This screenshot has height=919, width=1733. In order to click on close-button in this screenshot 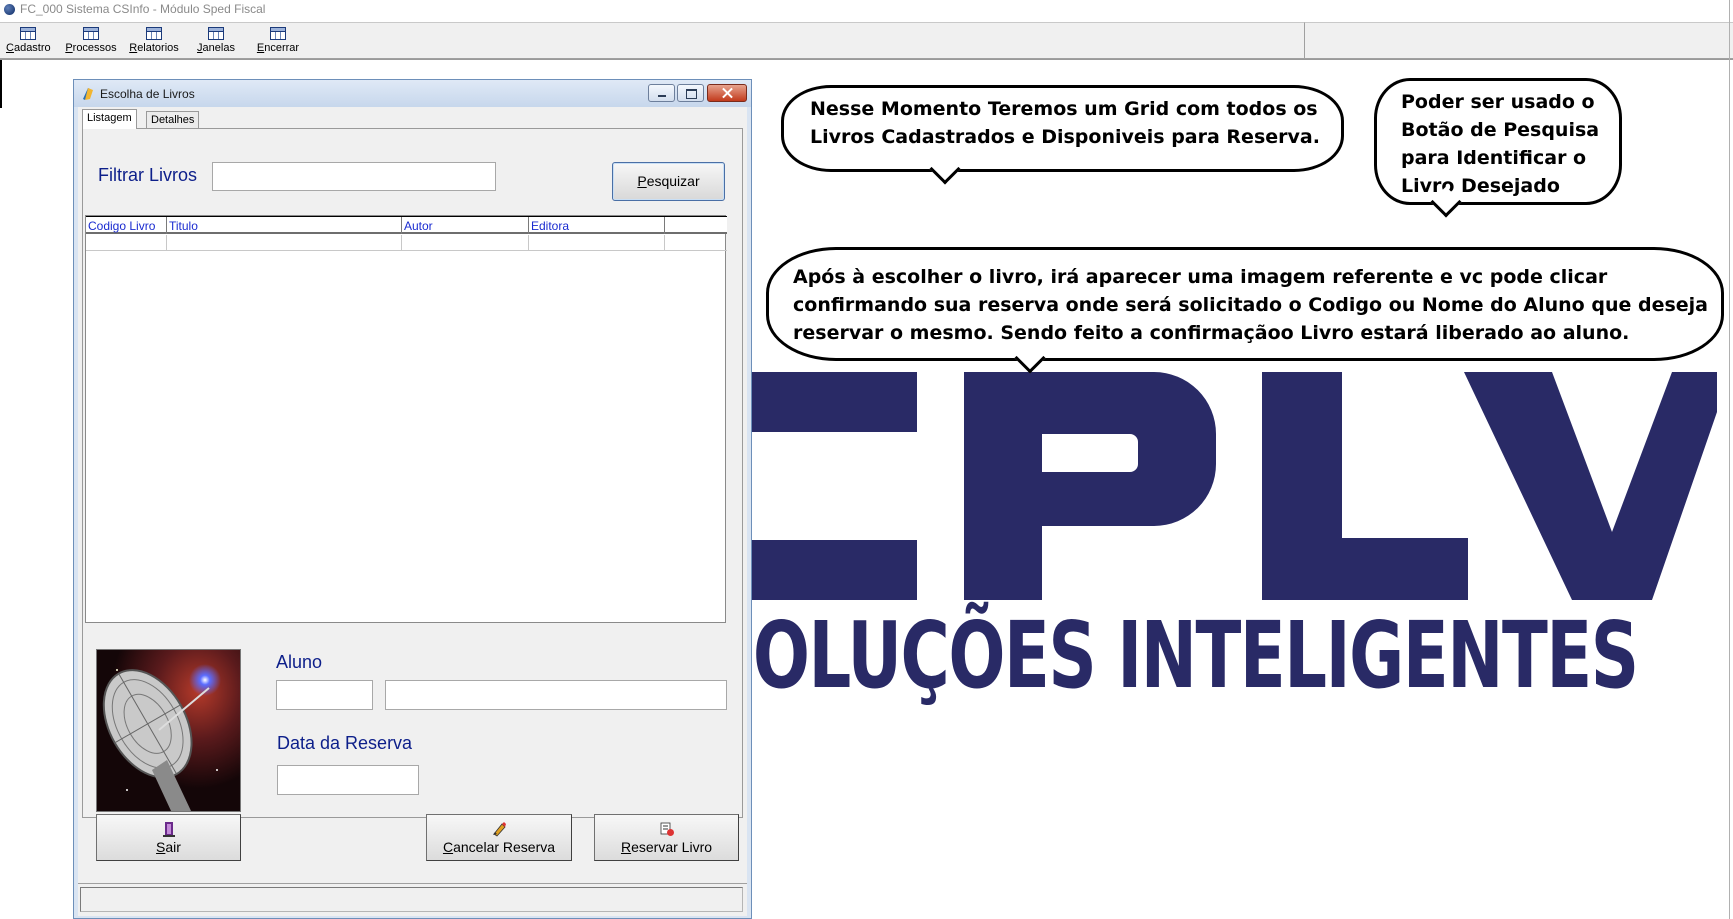, I will do `click(727, 93)`.